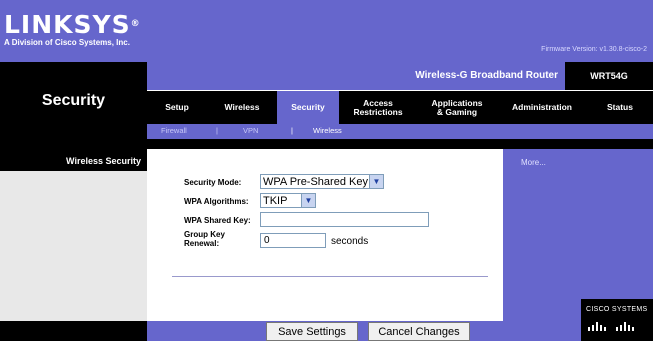 The height and width of the screenshot is (341, 653). Describe the element at coordinates (174, 130) in the screenshot. I see `subtab-firewall: Firewall` at that location.